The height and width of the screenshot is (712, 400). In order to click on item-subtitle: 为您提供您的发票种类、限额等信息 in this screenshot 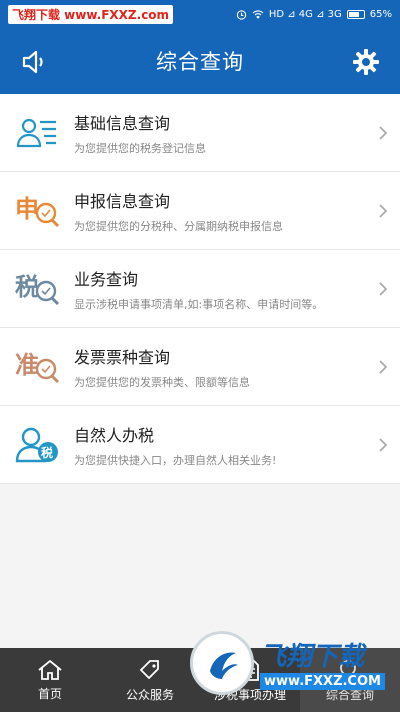, I will do `click(162, 382)`.